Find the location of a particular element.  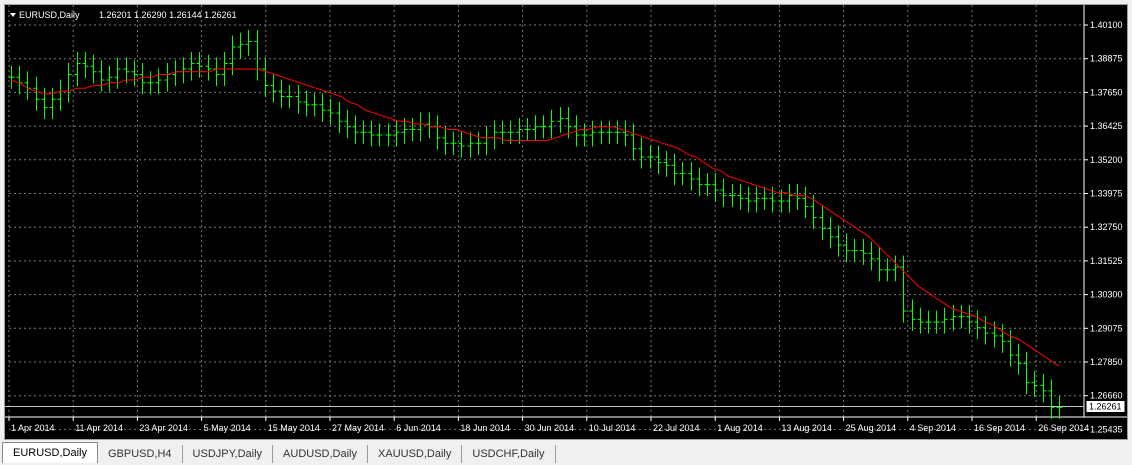

price-tick-label: 1.40100 is located at coordinates (1106, 25).